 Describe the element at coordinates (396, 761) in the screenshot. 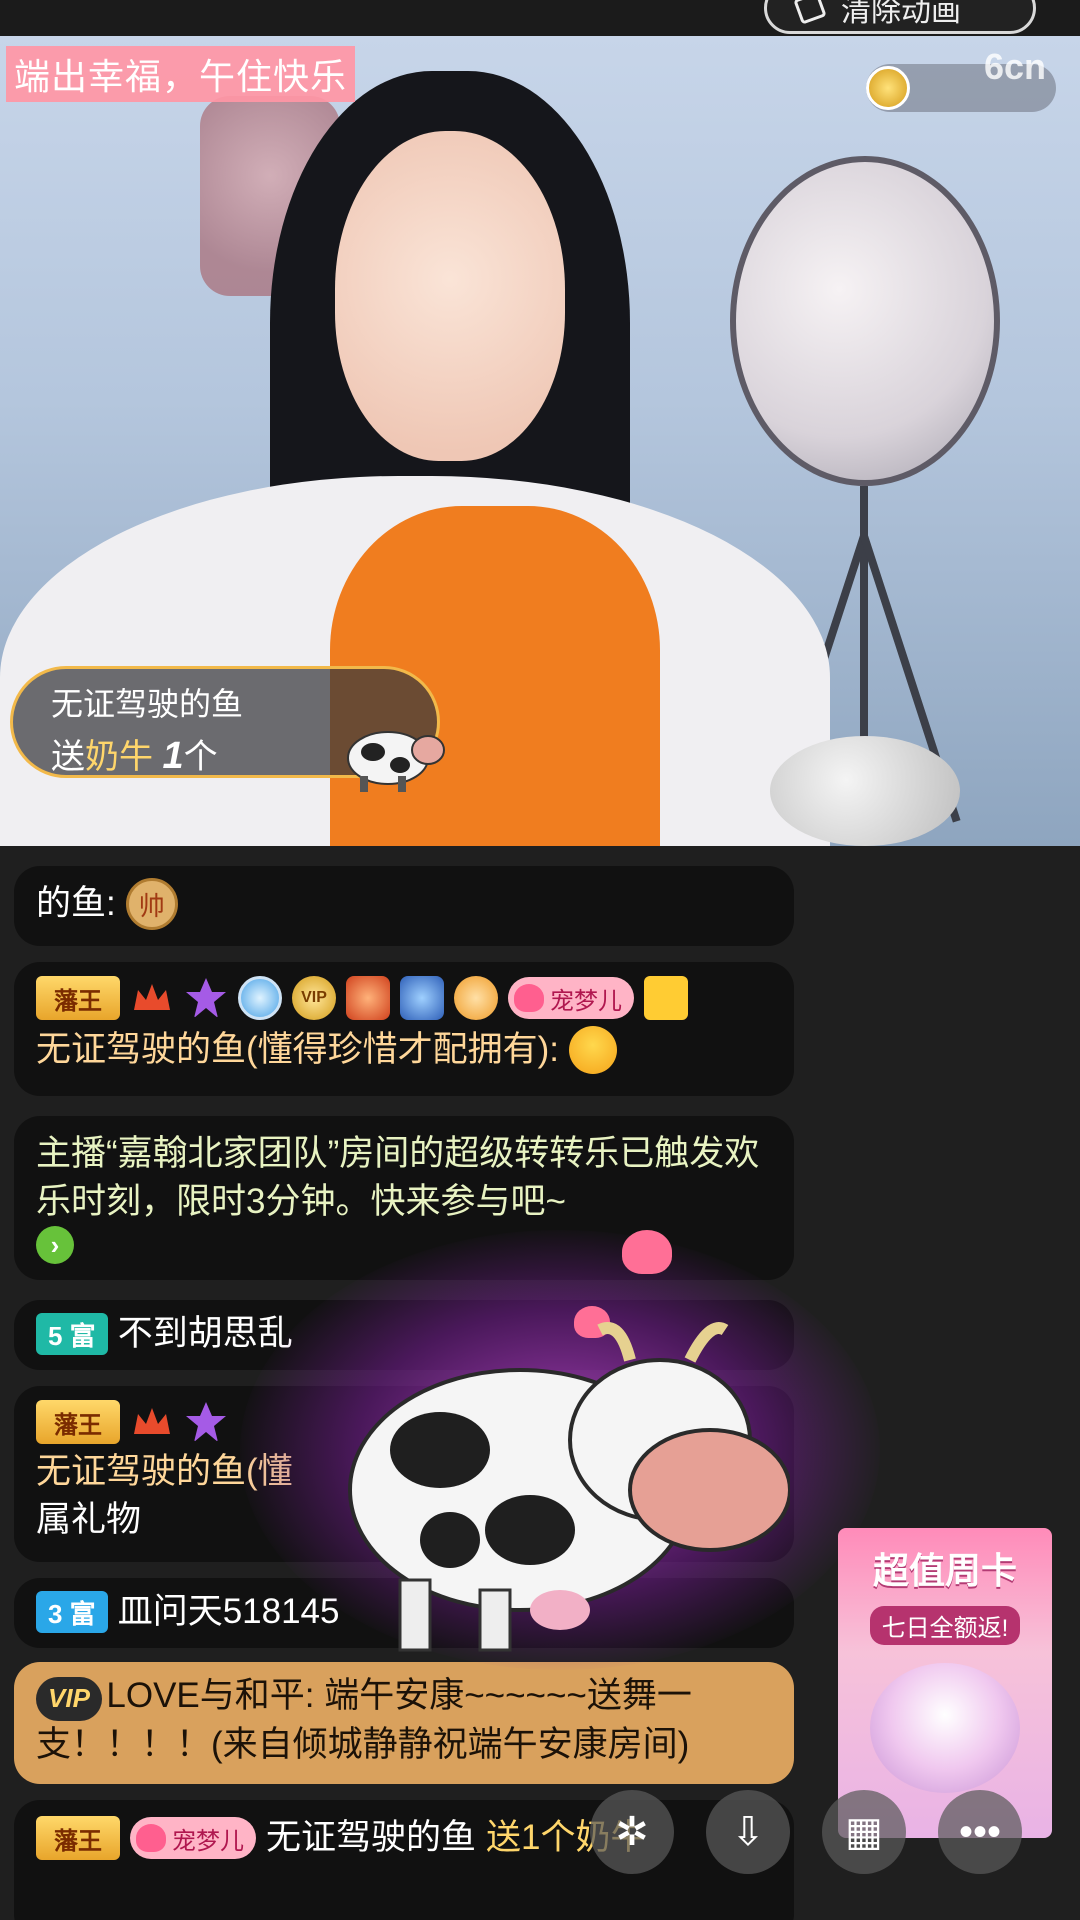

I see `cow-gift-icon` at that location.